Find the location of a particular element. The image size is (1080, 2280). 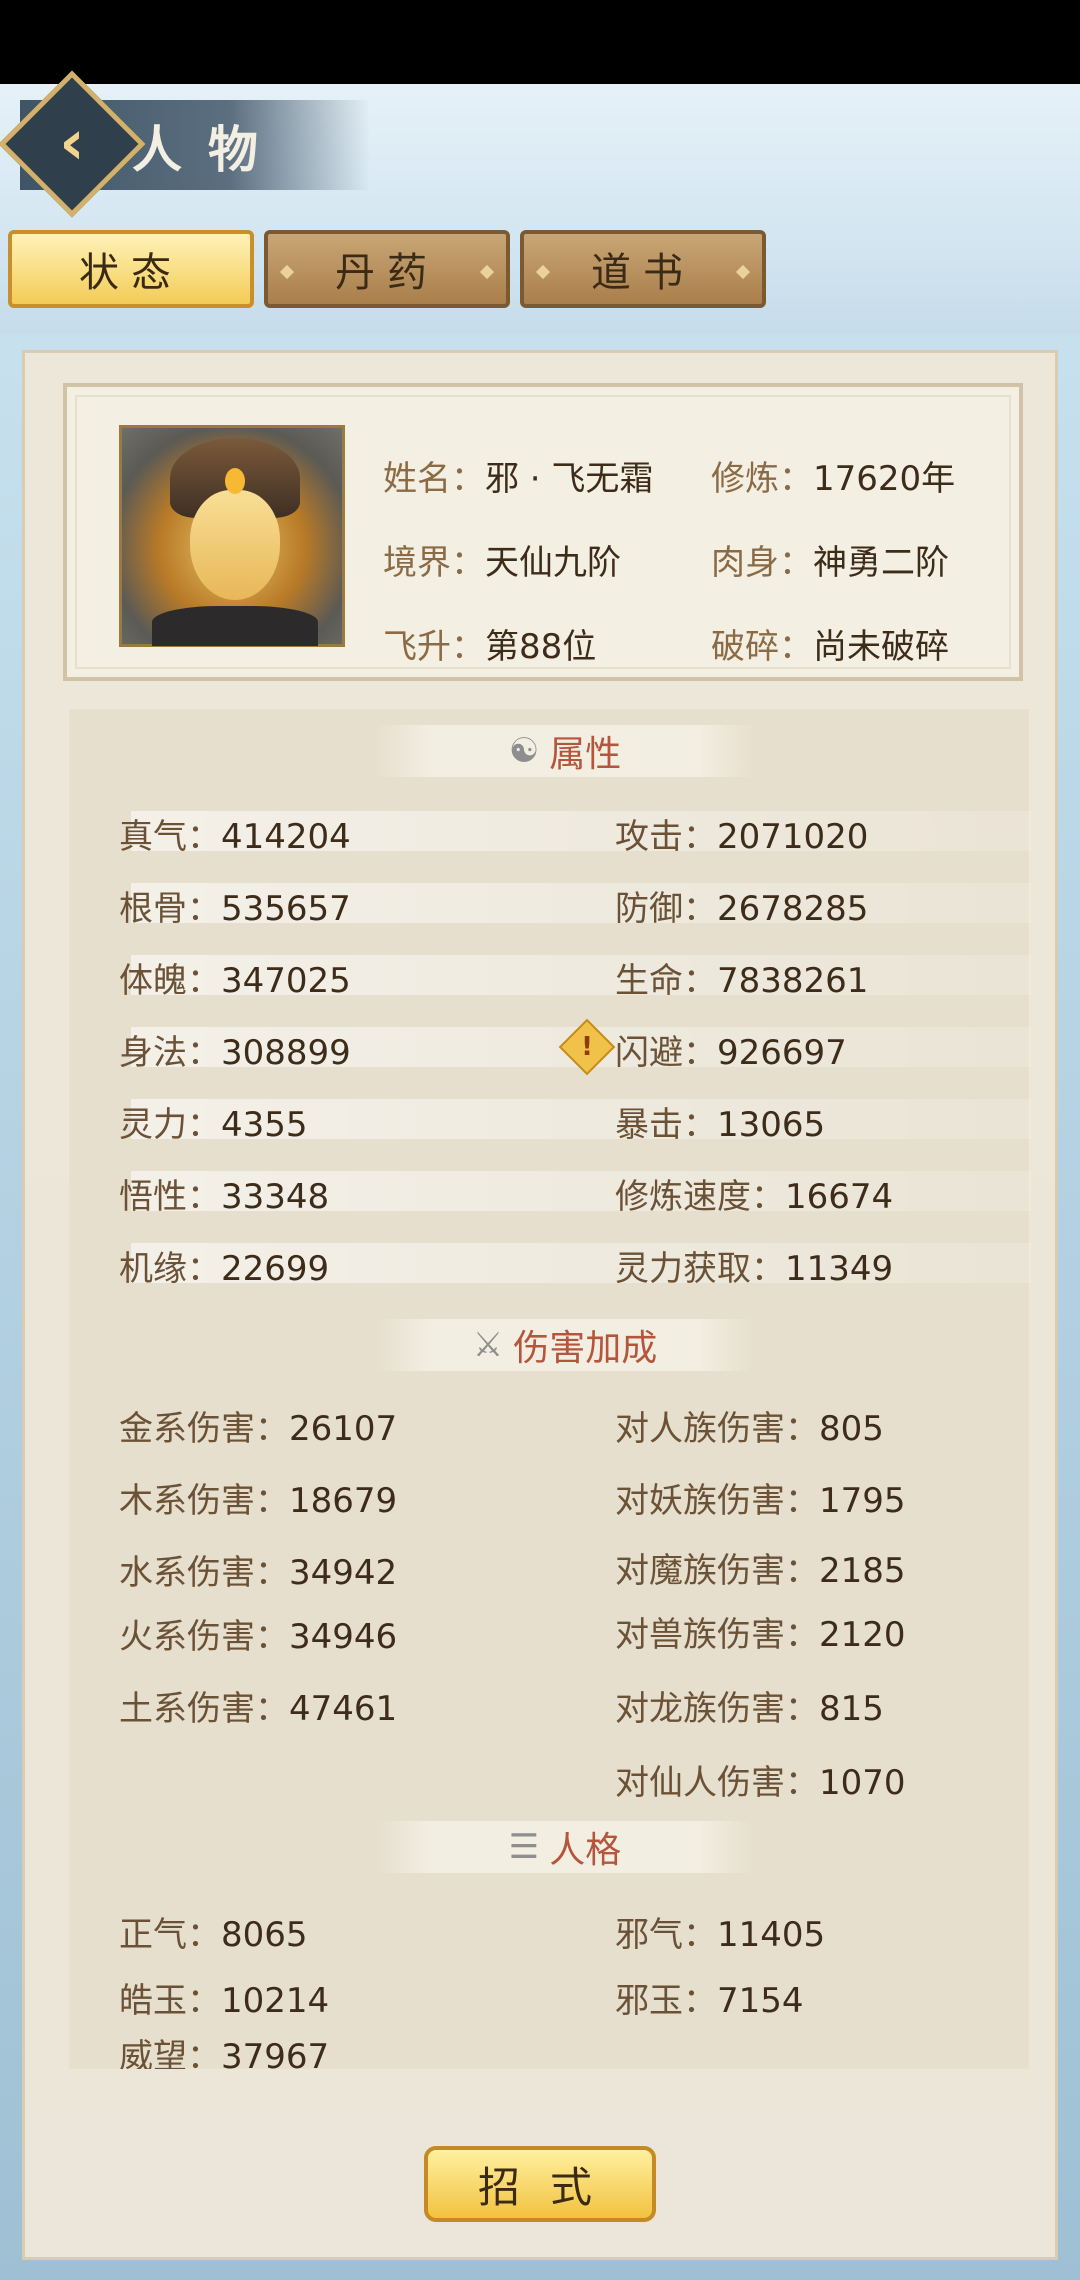

profile-ascend: 飞升：第88位 is located at coordinates (489, 643).